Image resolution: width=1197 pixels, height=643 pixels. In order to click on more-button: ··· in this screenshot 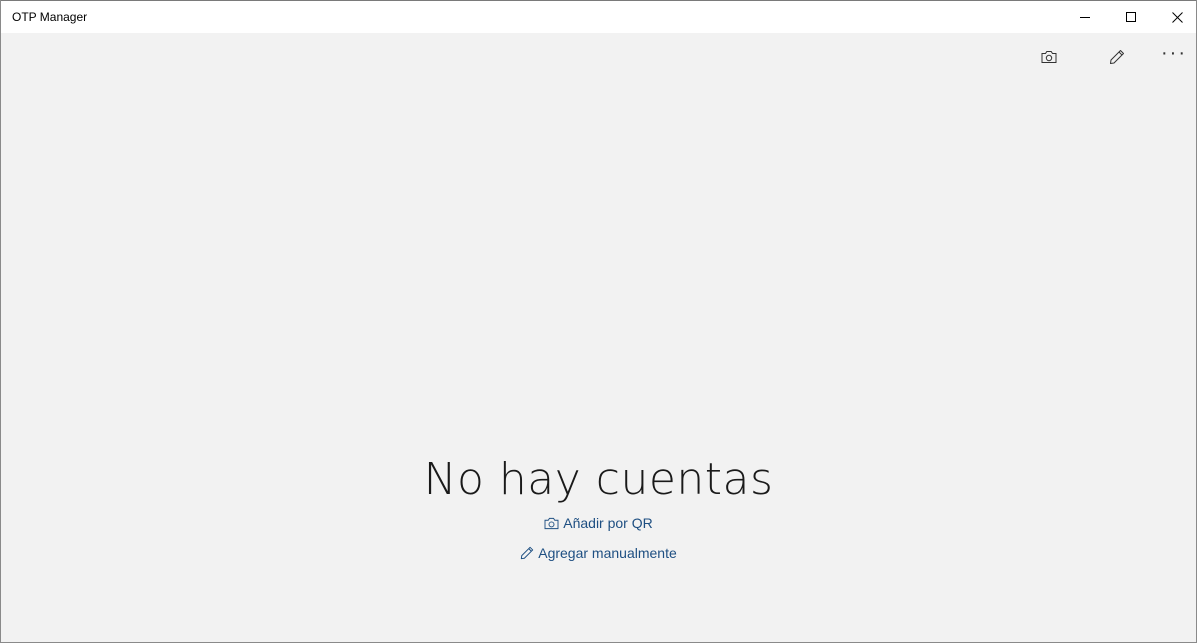, I will do `click(1171, 57)`.